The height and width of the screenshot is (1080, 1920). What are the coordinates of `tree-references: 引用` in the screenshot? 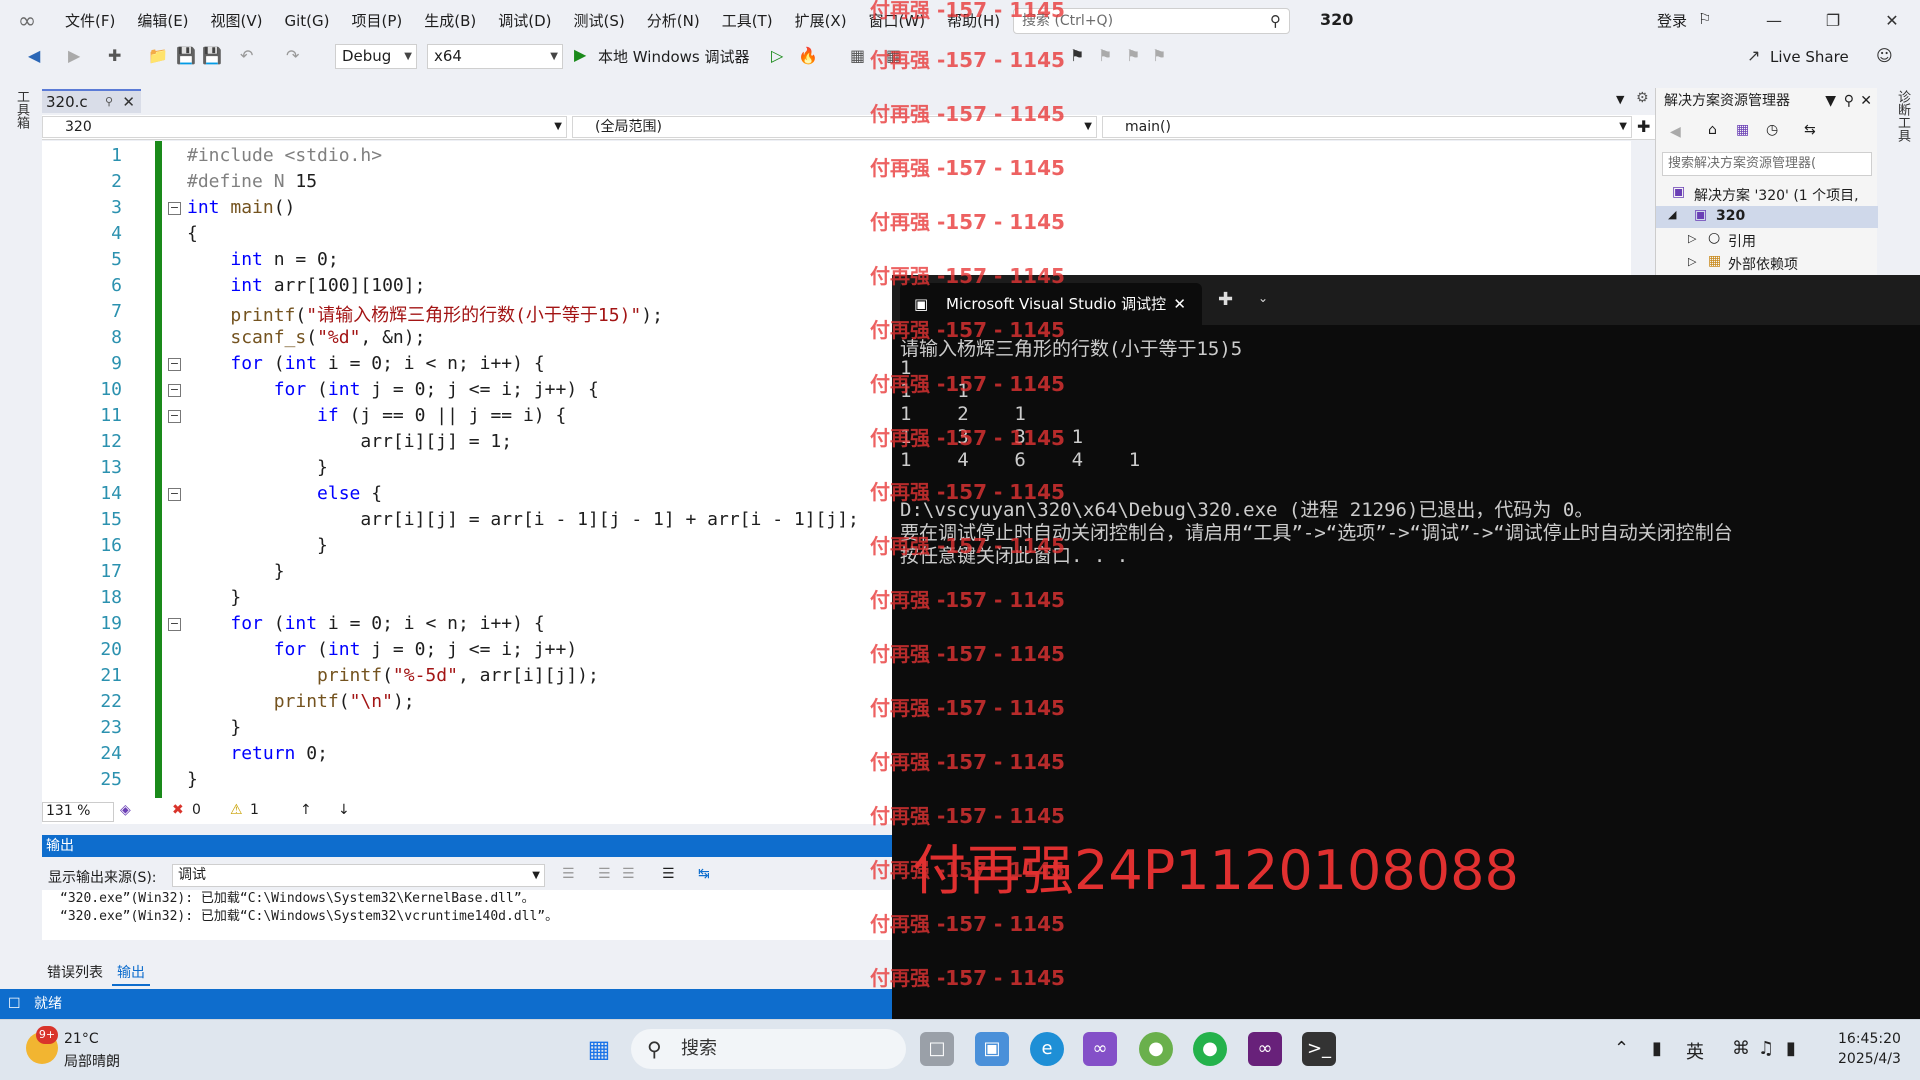 It's located at (1742, 241).